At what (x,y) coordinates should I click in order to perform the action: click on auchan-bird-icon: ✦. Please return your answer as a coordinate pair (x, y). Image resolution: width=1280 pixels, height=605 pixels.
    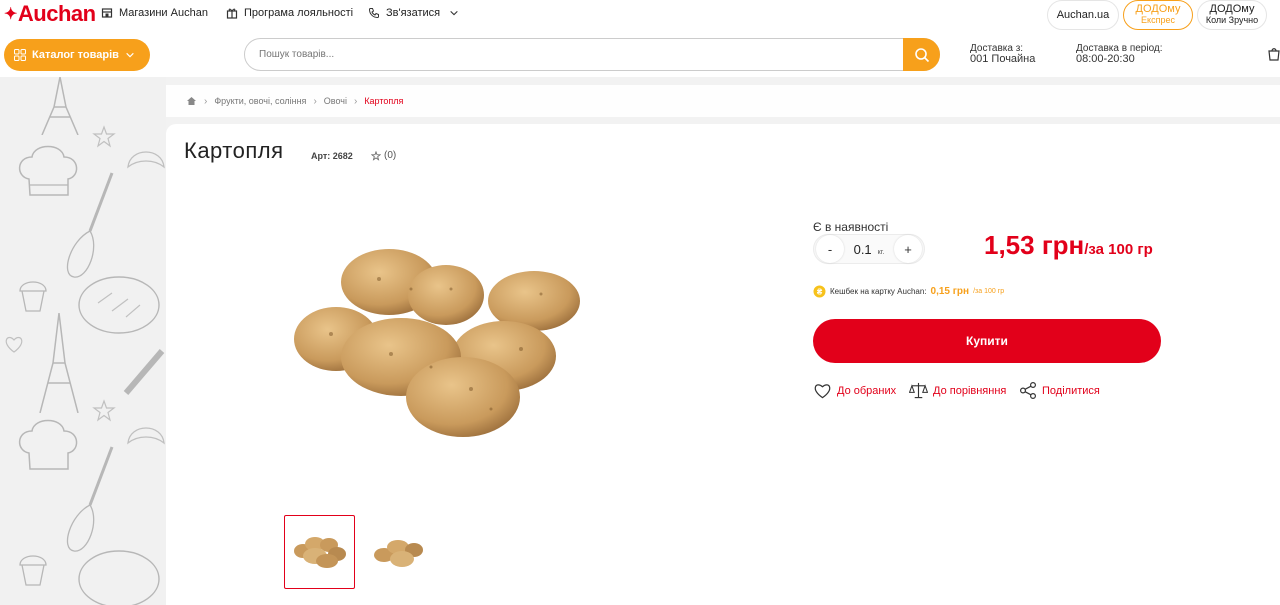
    Looking at the image, I should click on (10, 14).